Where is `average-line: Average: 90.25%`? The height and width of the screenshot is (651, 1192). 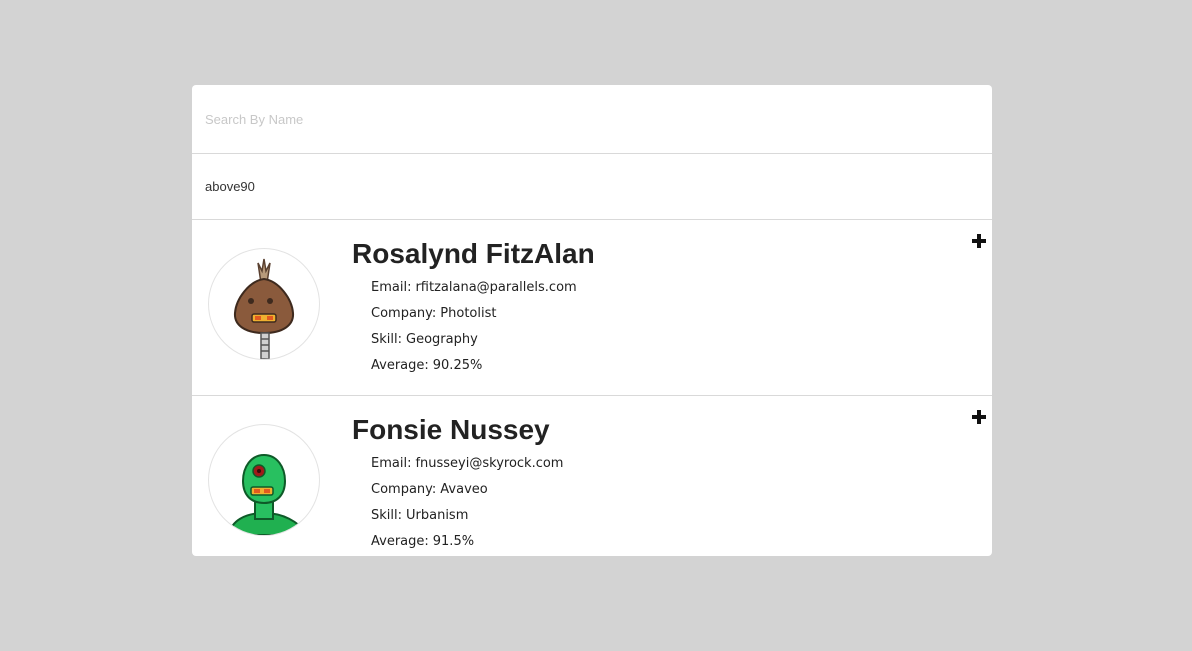 average-line: Average: 90.25% is located at coordinates (474, 367).